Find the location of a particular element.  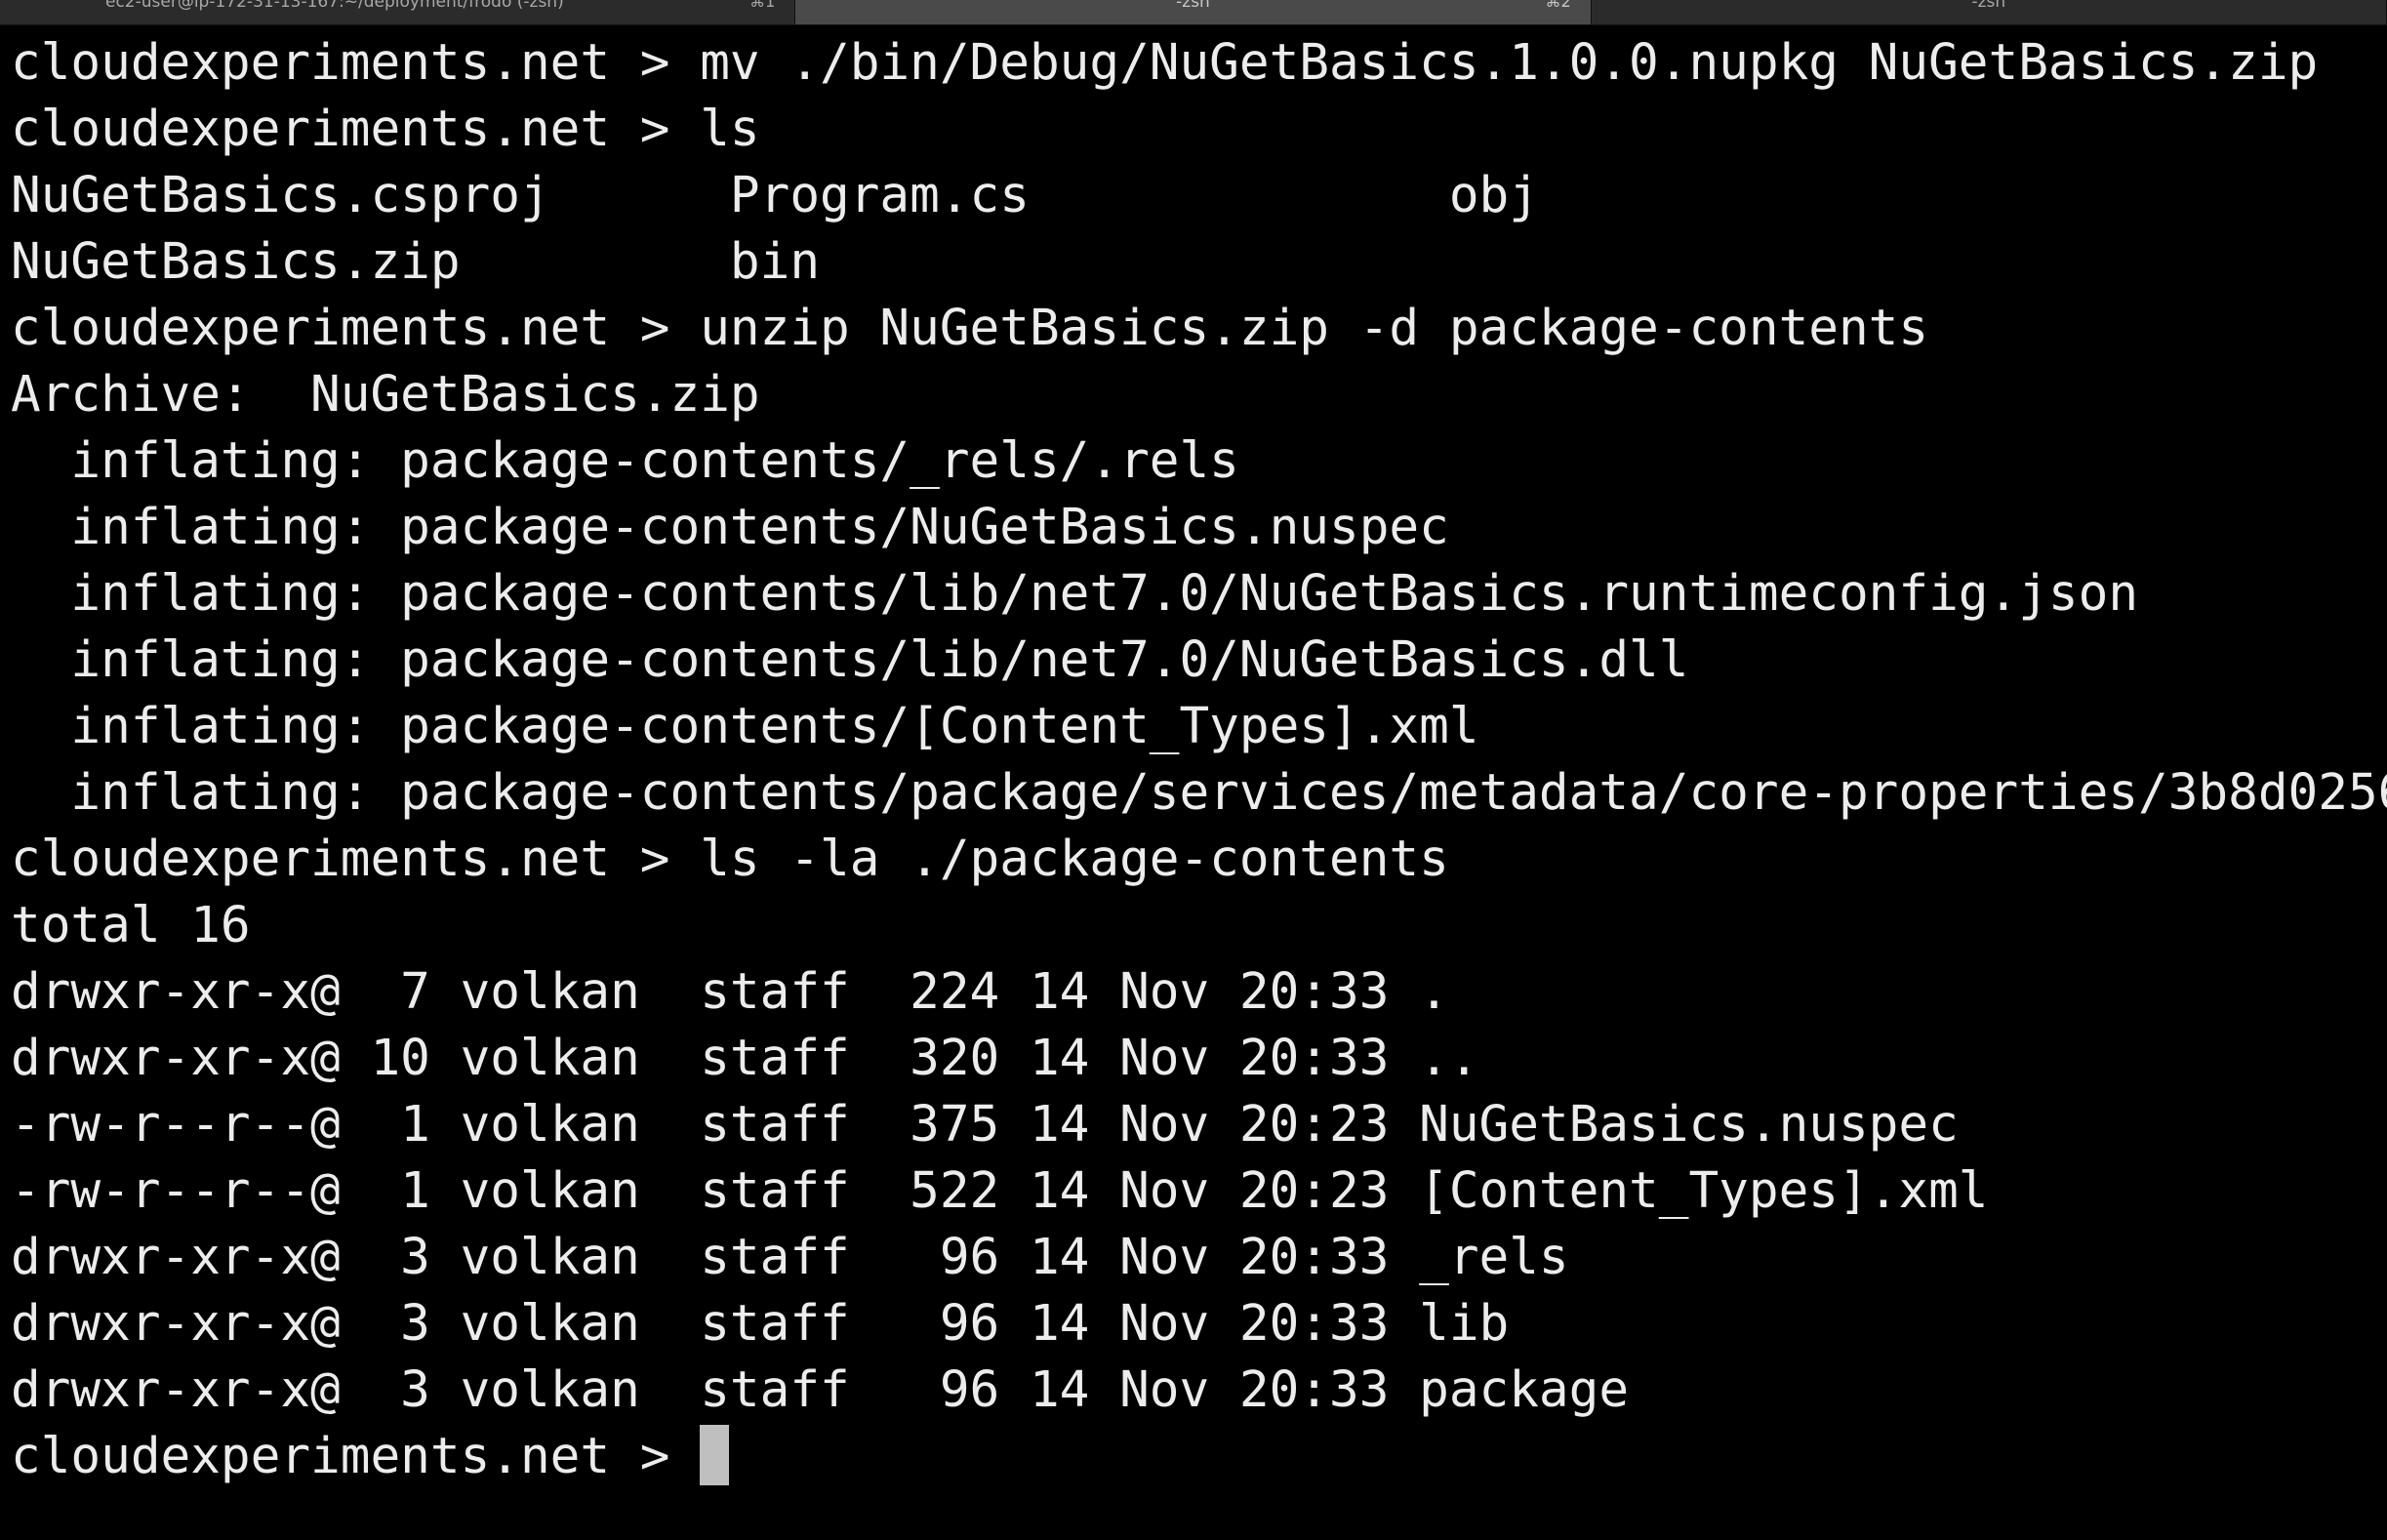

terminal-line: Archive: NuGetBasics.zip is located at coordinates (385, 395).